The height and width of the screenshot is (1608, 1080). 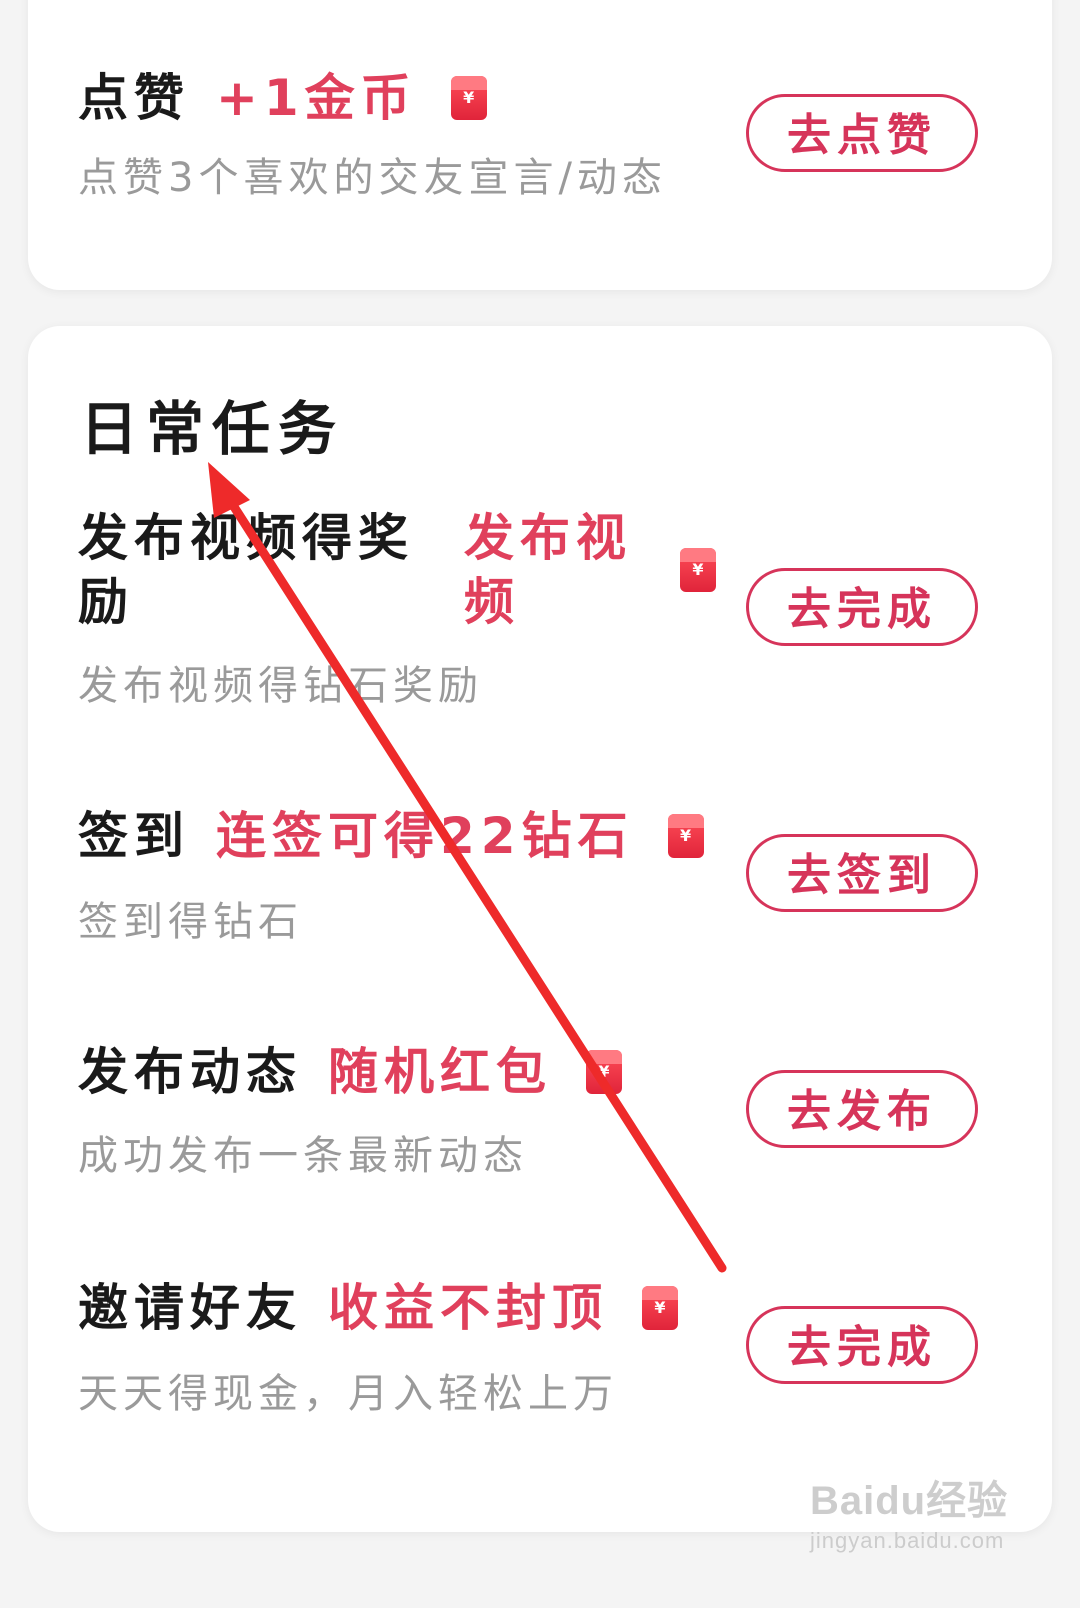 What do you see at coordinates (862, 1345) in the screenshot?
I see `invite-friends-button: 去完成` at bounding box center [862, 1345].